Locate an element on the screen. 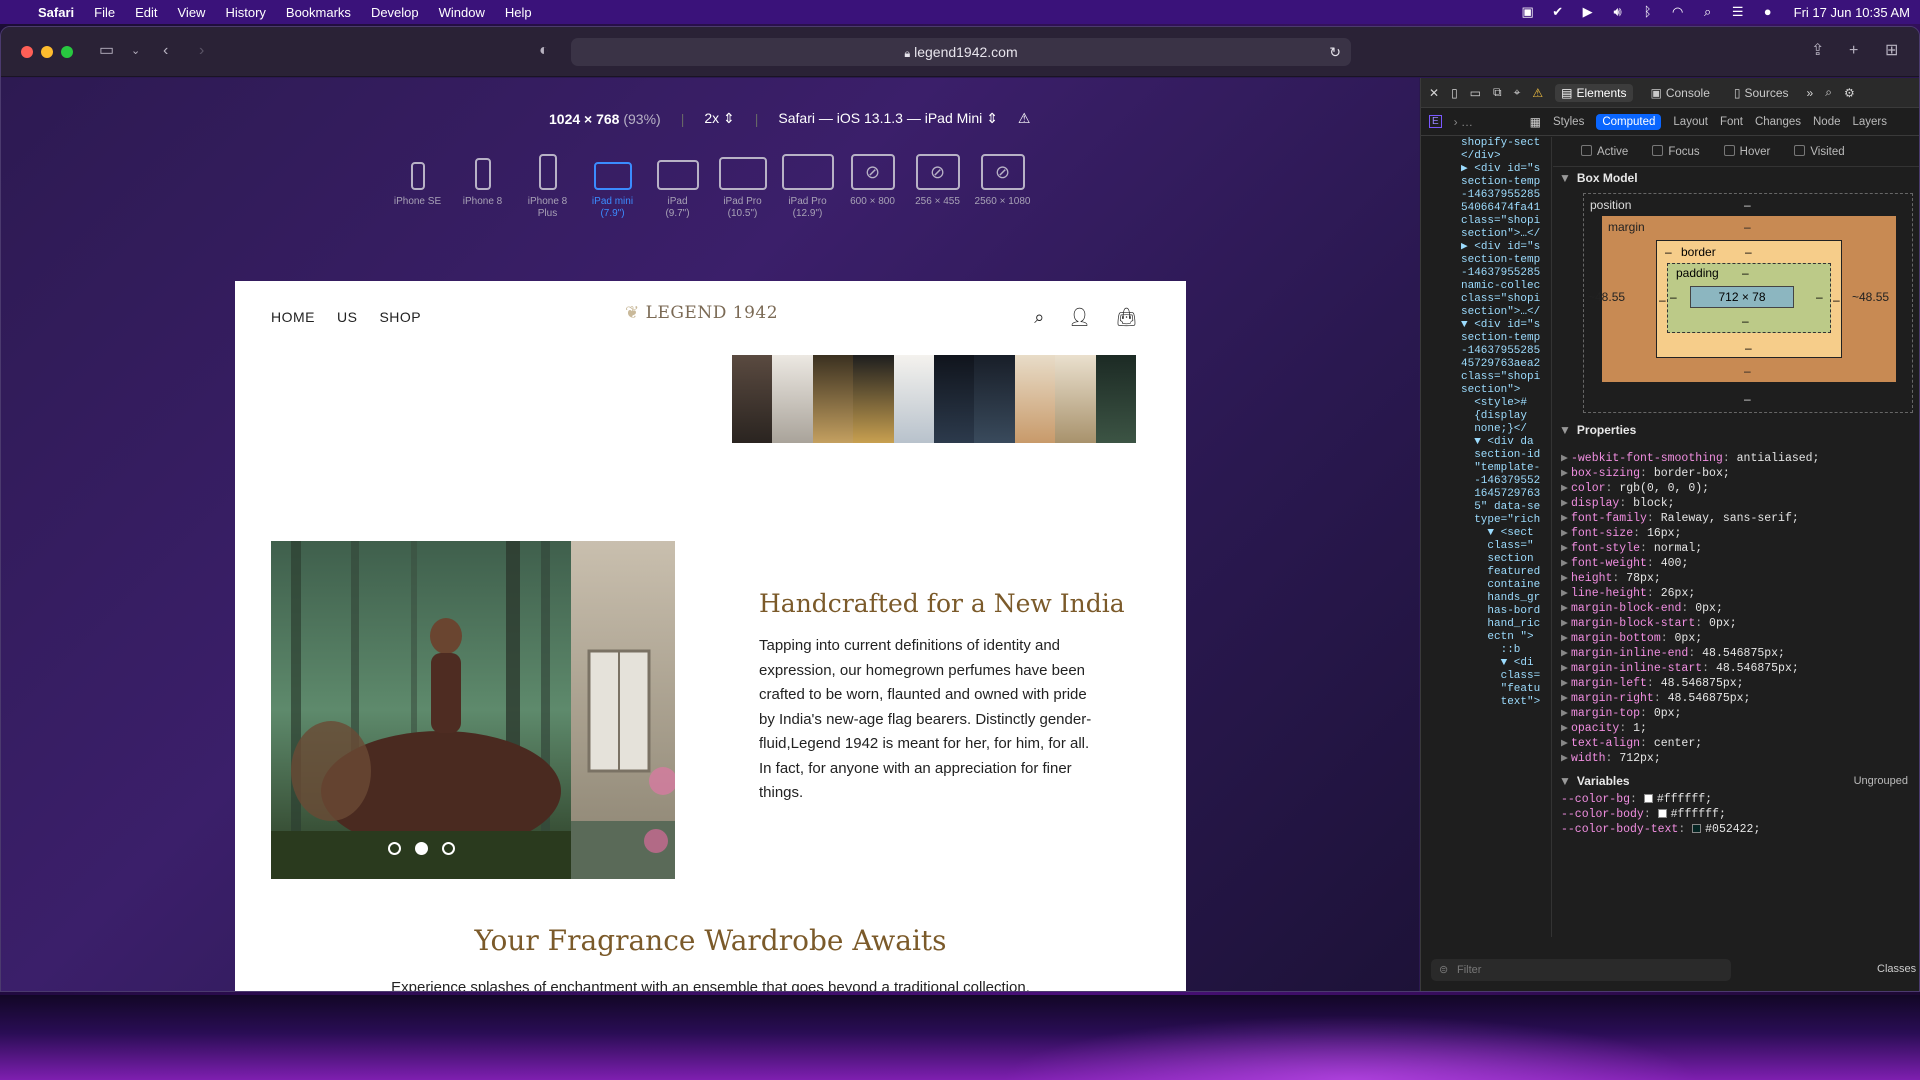 The image size is (1920, 1080). device-iphone-se: iPhone SE is located at coordinates (417, 187).